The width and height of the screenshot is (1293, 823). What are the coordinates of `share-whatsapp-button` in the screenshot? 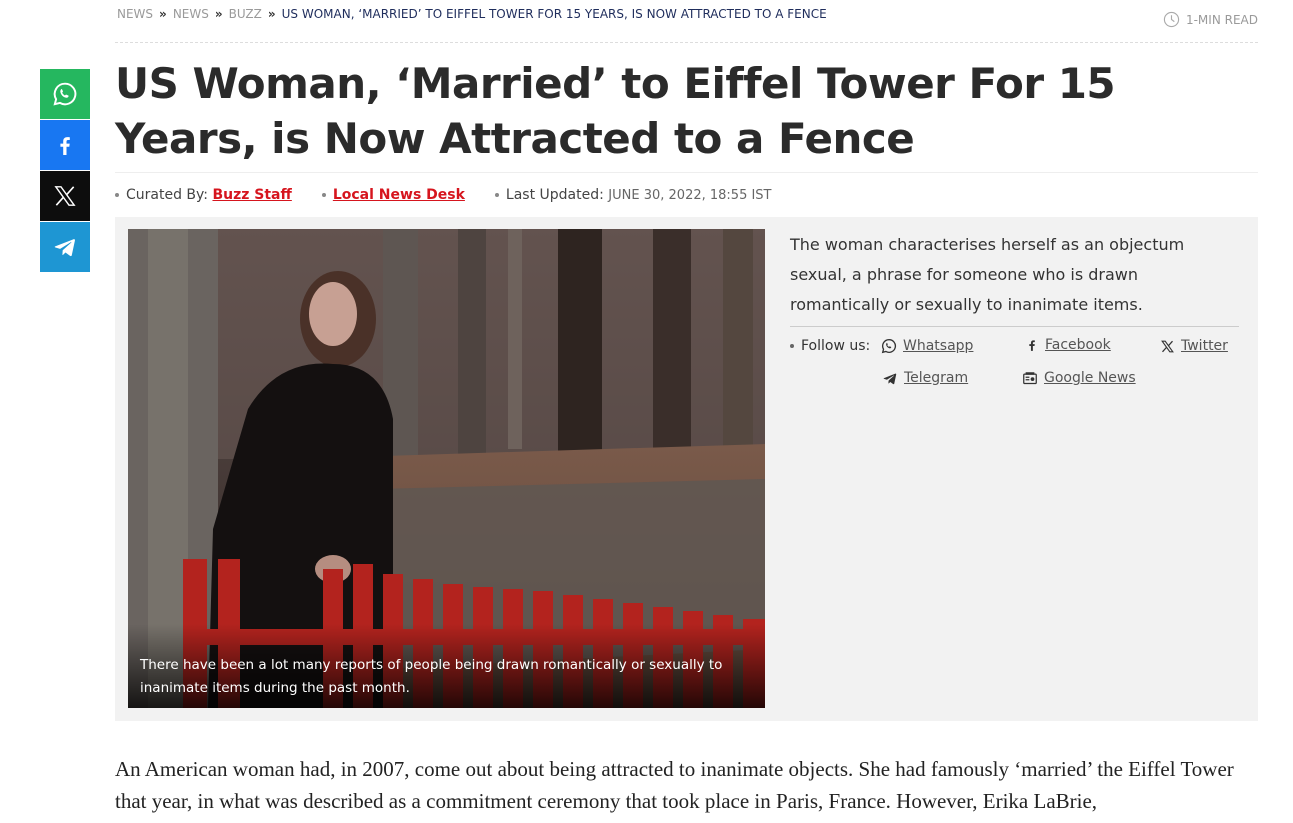 It's located at (65, 94).